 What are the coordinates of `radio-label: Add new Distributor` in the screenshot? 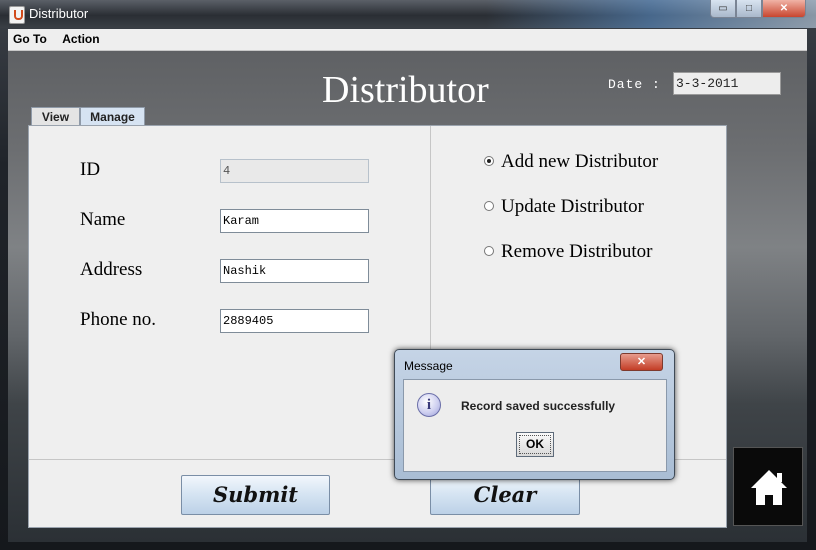 It's located at (580, 161).